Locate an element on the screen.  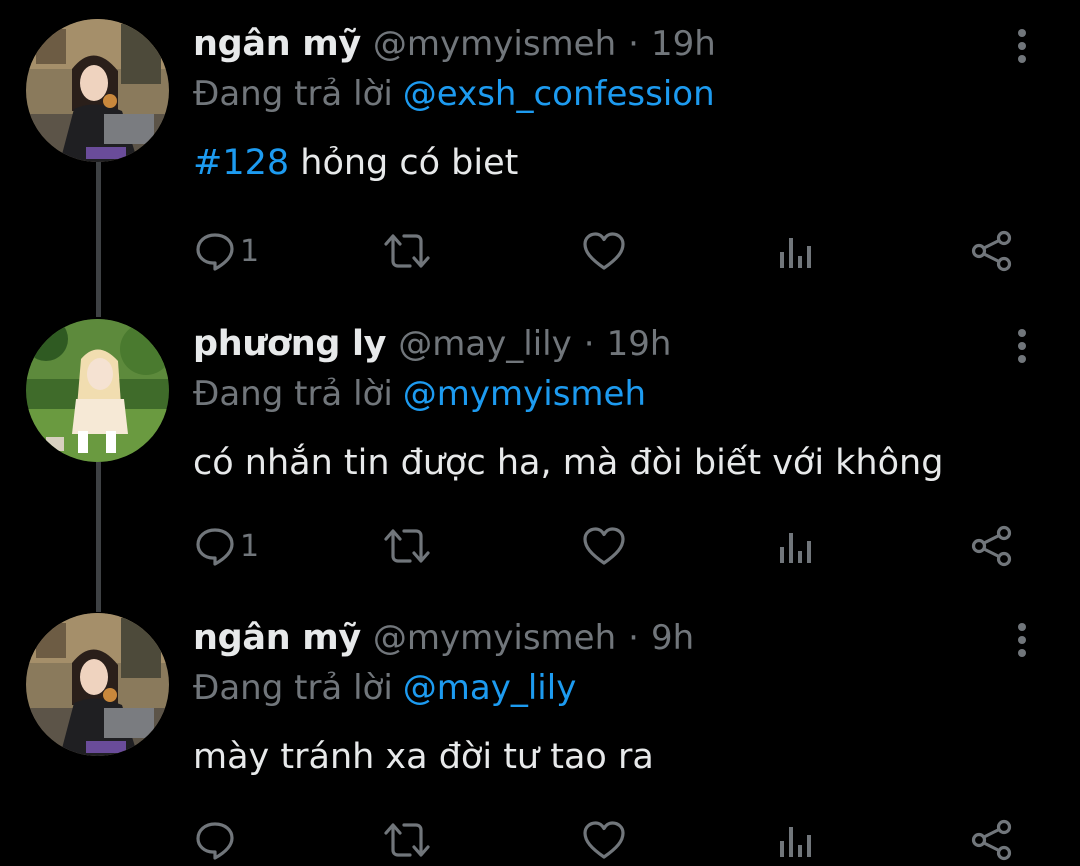
tweet-header: phương ly @may_lily · 19h is located at coordinates (432, 350).